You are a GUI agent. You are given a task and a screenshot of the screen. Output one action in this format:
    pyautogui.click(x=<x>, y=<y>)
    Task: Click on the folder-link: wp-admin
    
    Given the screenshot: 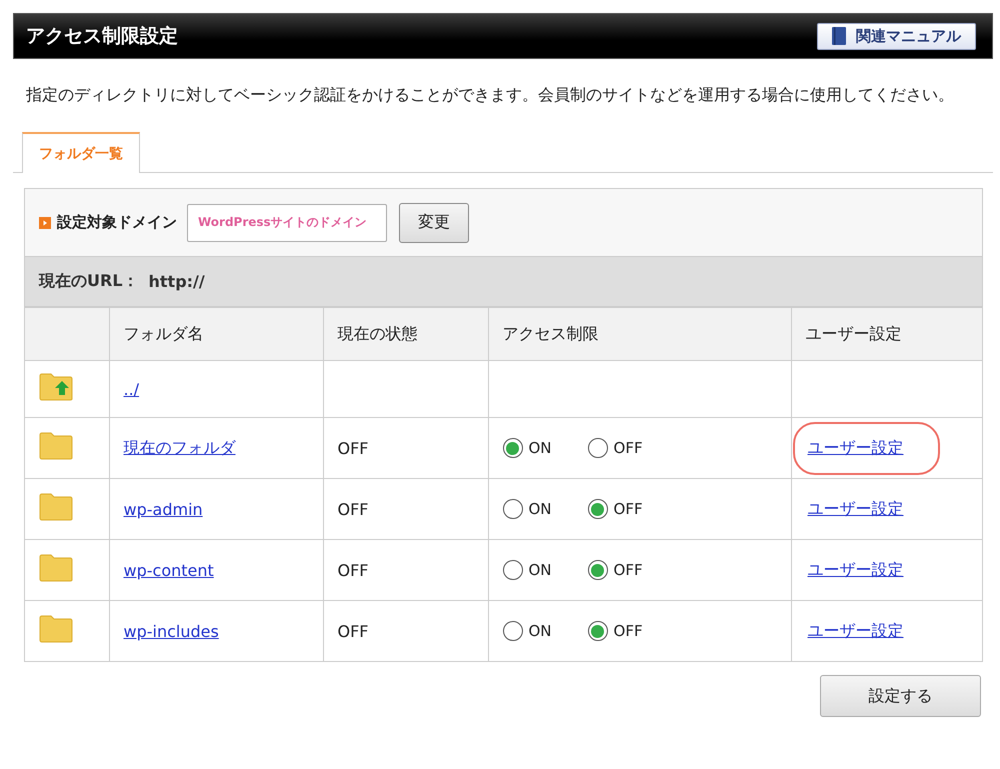 What is the action you would take?
    pyautogui.click(x=163, y=509)
    